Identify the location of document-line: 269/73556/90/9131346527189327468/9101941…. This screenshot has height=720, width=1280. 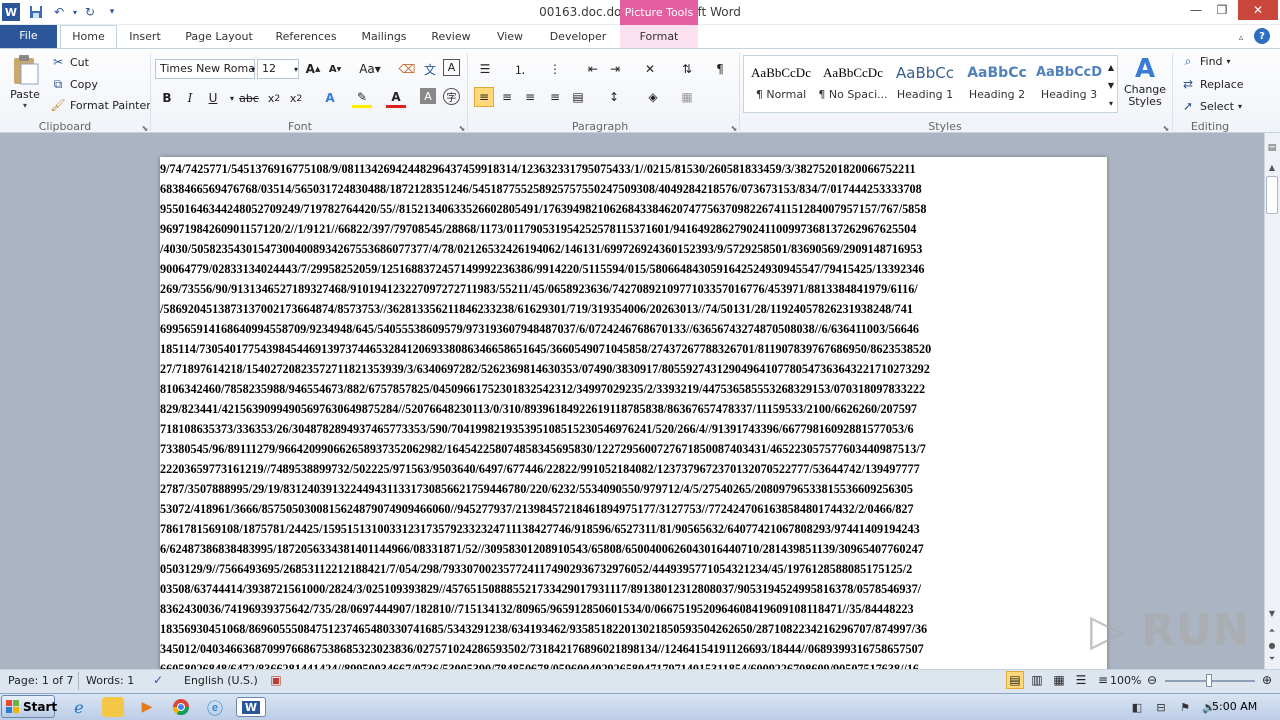
(633, 289).